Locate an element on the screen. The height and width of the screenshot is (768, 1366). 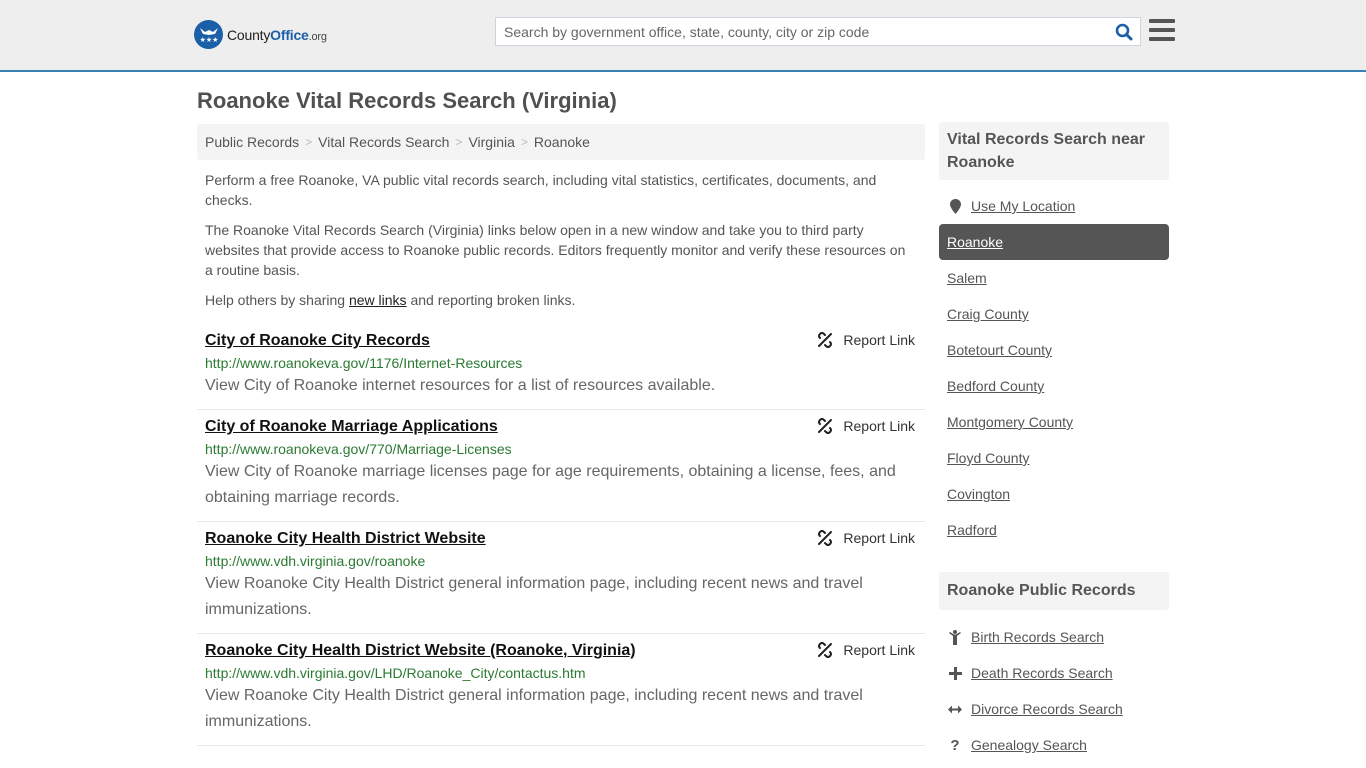
nearby-item-covington: Covington is located at coordinates (1054, 494).